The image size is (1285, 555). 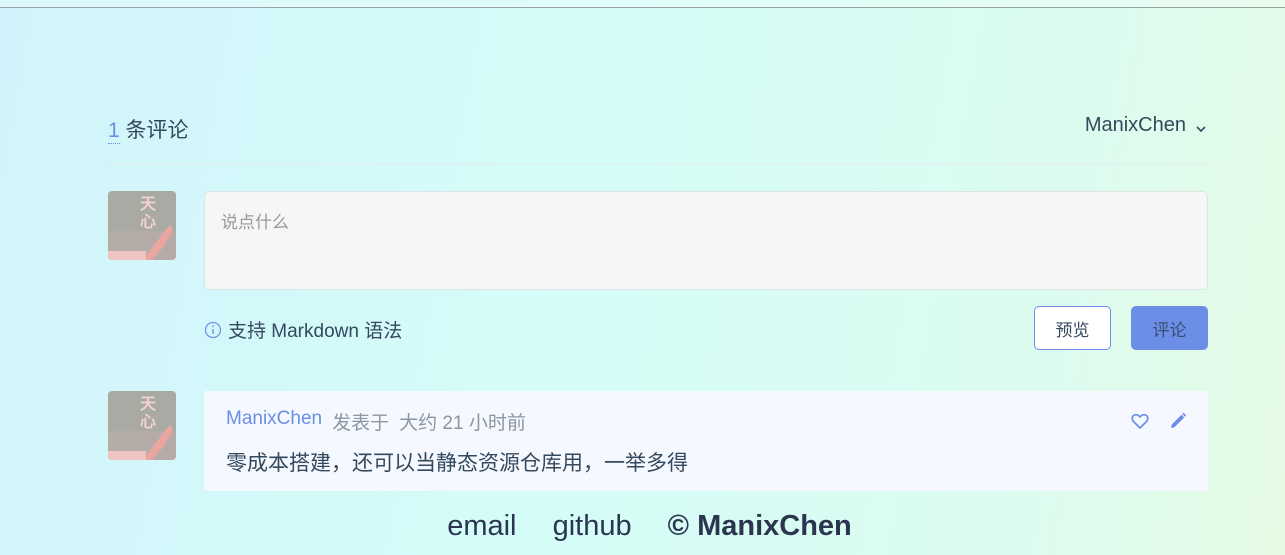 I want to click on comment-count-number: 1, so click(x=114, y=131).